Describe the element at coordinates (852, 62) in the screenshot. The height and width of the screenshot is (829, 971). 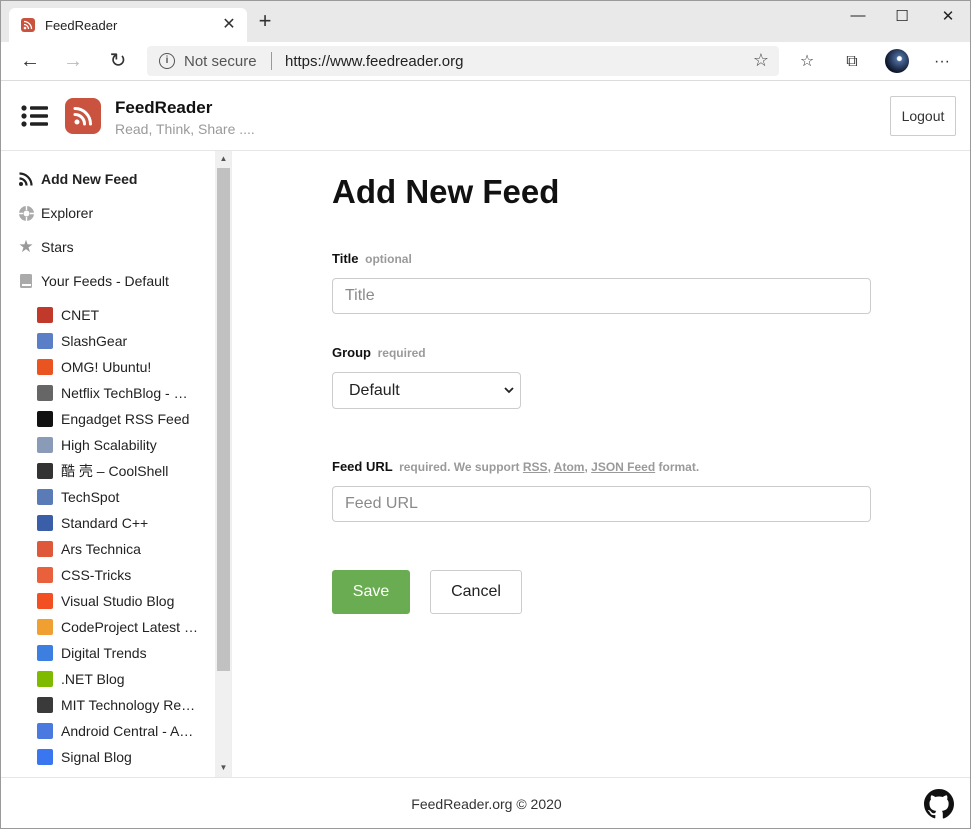
I see `collections-icon: ⧉` at that location.